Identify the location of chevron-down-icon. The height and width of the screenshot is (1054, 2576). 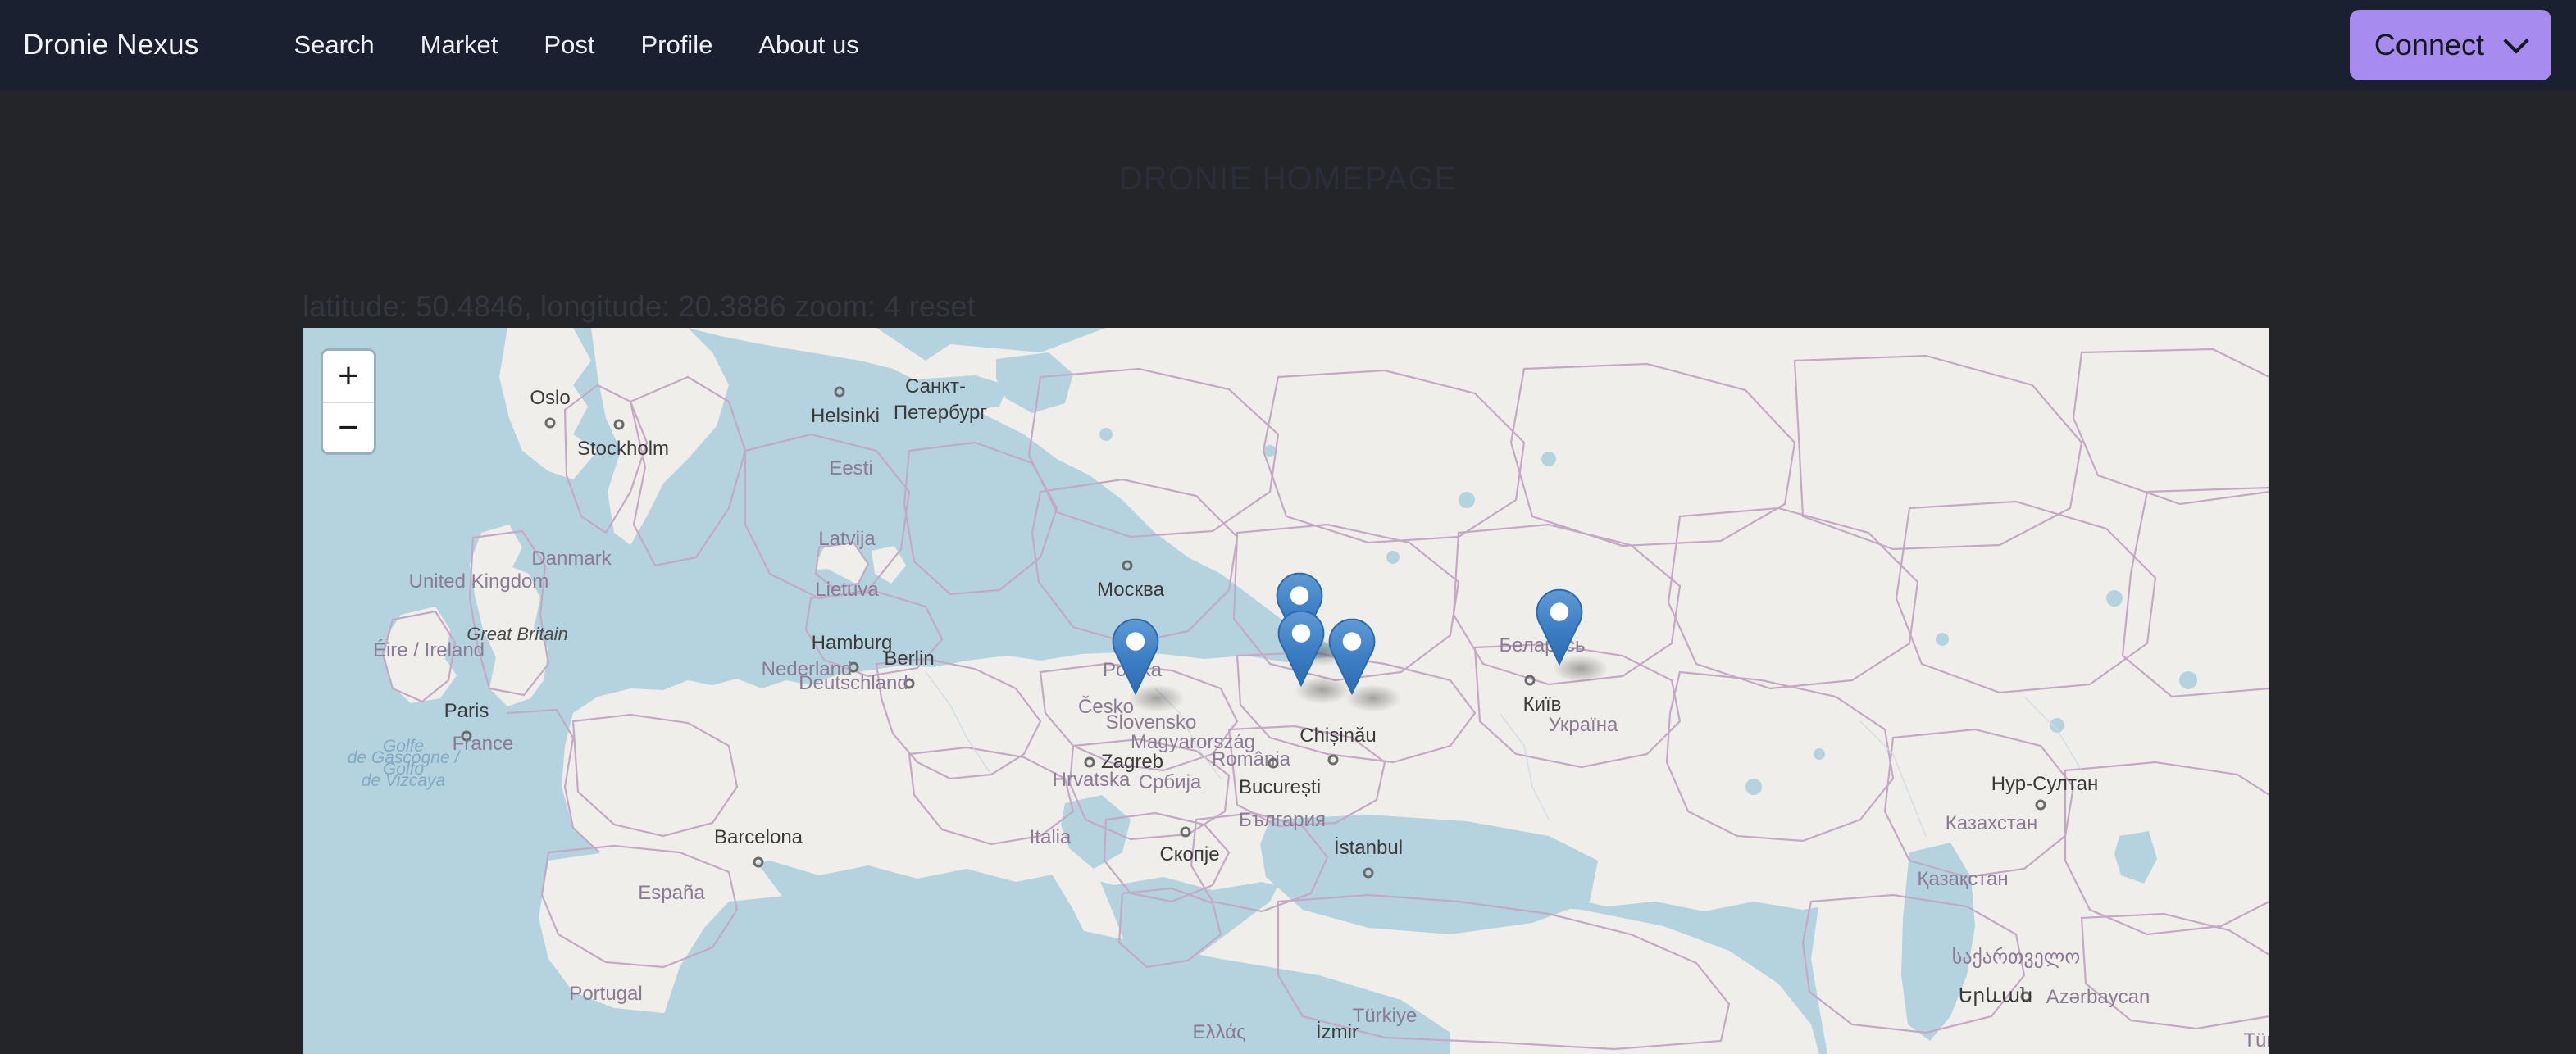
(2516, 41).